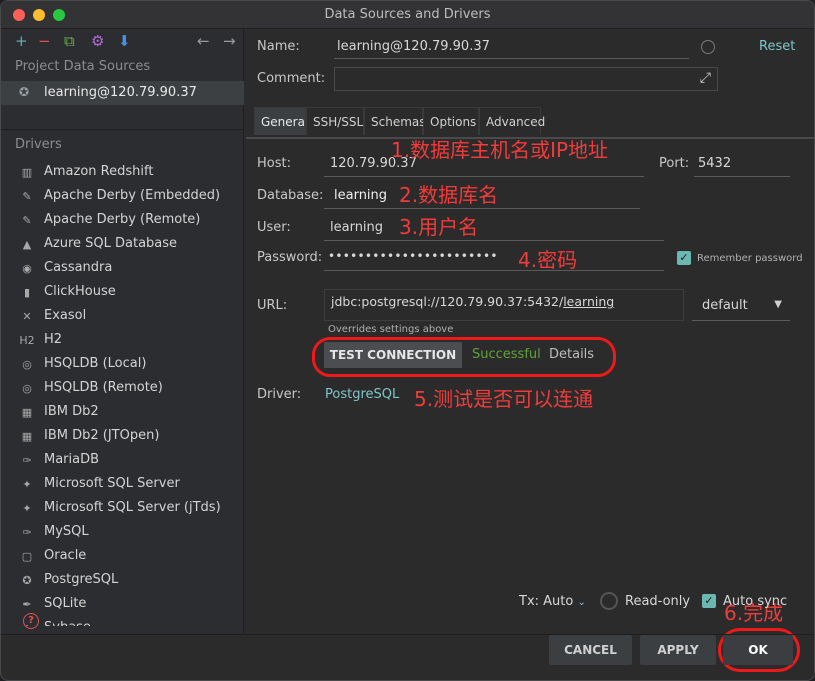 Image resolution: width=815 pixels, height=681 pixels. I want to click on driver-label: ClickHouse, so click(80, 291).